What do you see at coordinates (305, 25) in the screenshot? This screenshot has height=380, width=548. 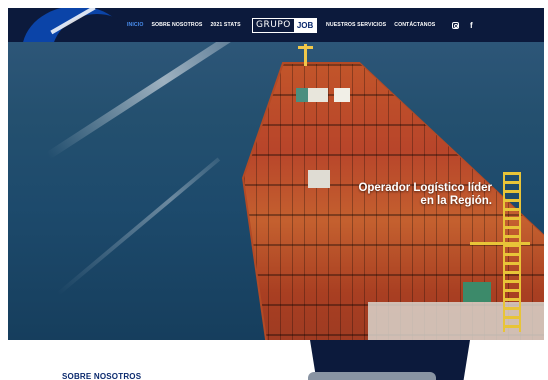 I see `brand-text-job: JOB` at bounding box center [305, 25].